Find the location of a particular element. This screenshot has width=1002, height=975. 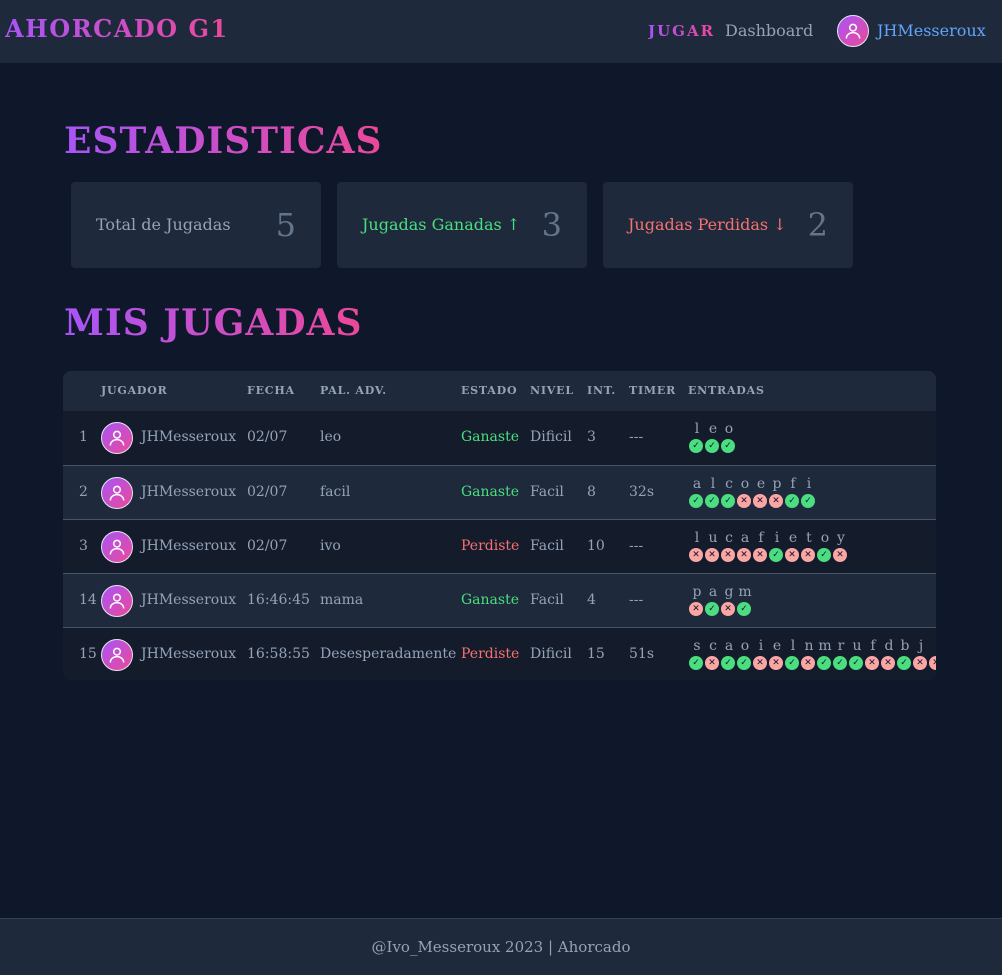

entry-letter: l is located at coordinates (697, 538).